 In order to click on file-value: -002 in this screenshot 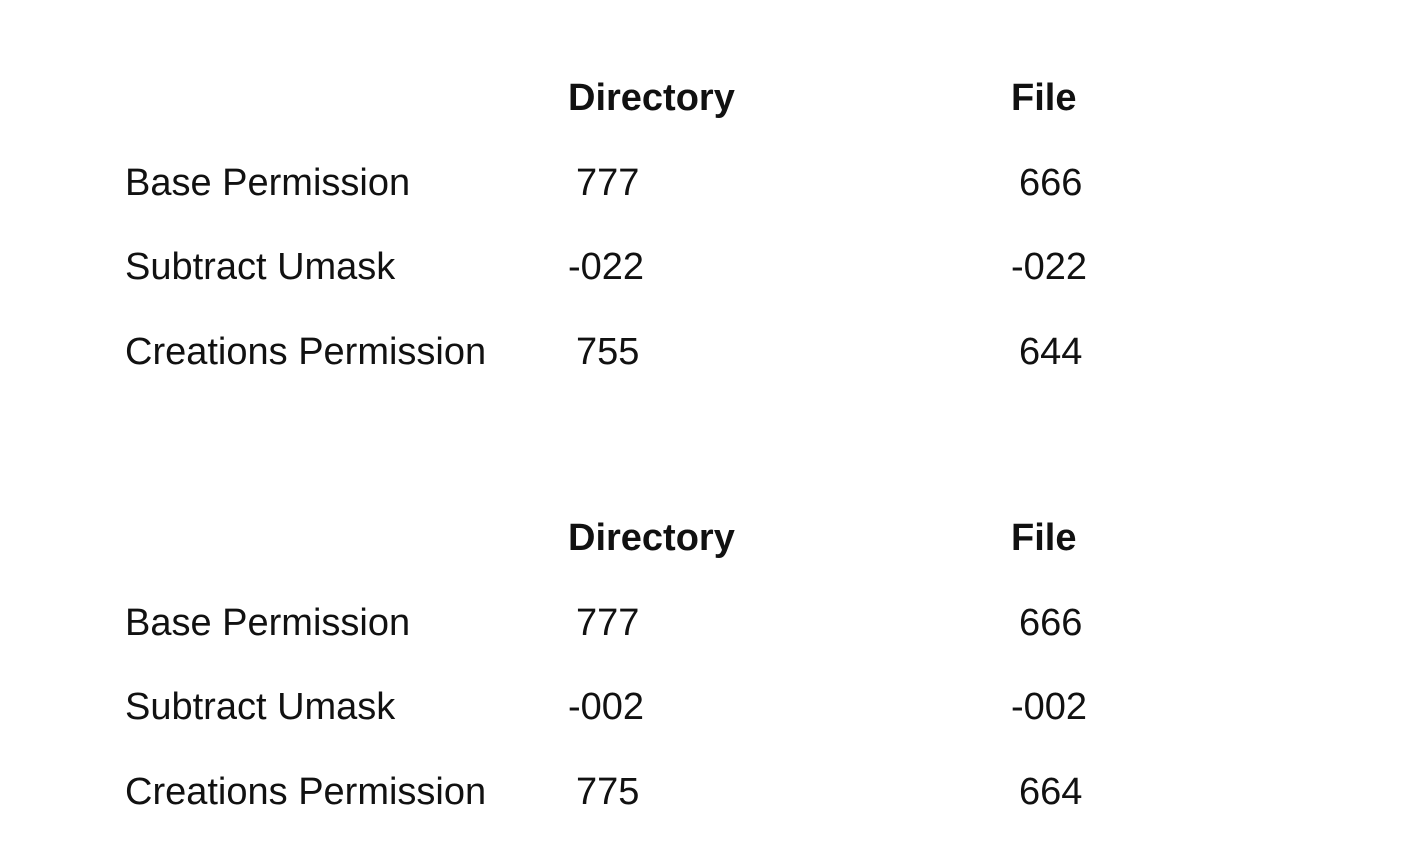, I will do `click(1049, 707)`.